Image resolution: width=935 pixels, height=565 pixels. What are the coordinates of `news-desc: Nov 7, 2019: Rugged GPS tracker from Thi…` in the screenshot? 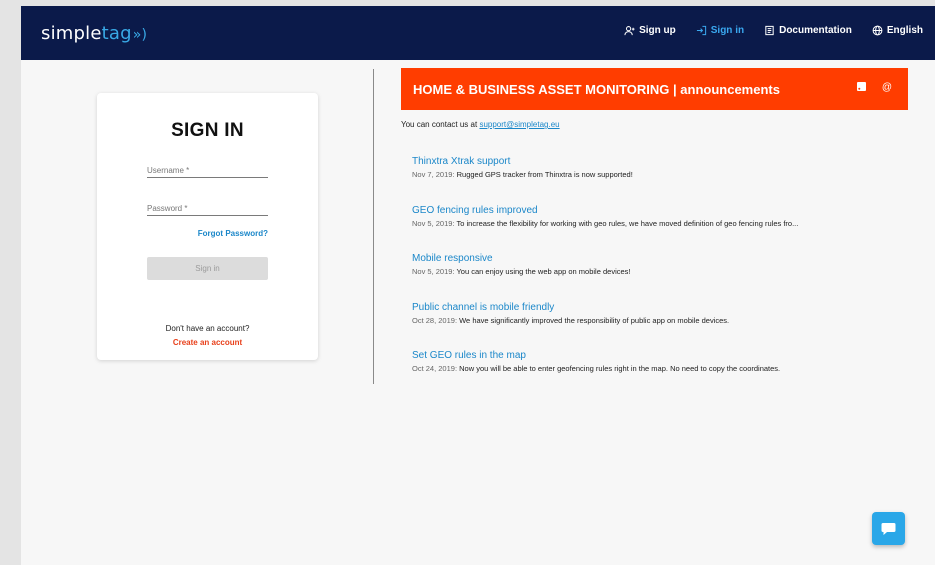 It's located at (662, 174).